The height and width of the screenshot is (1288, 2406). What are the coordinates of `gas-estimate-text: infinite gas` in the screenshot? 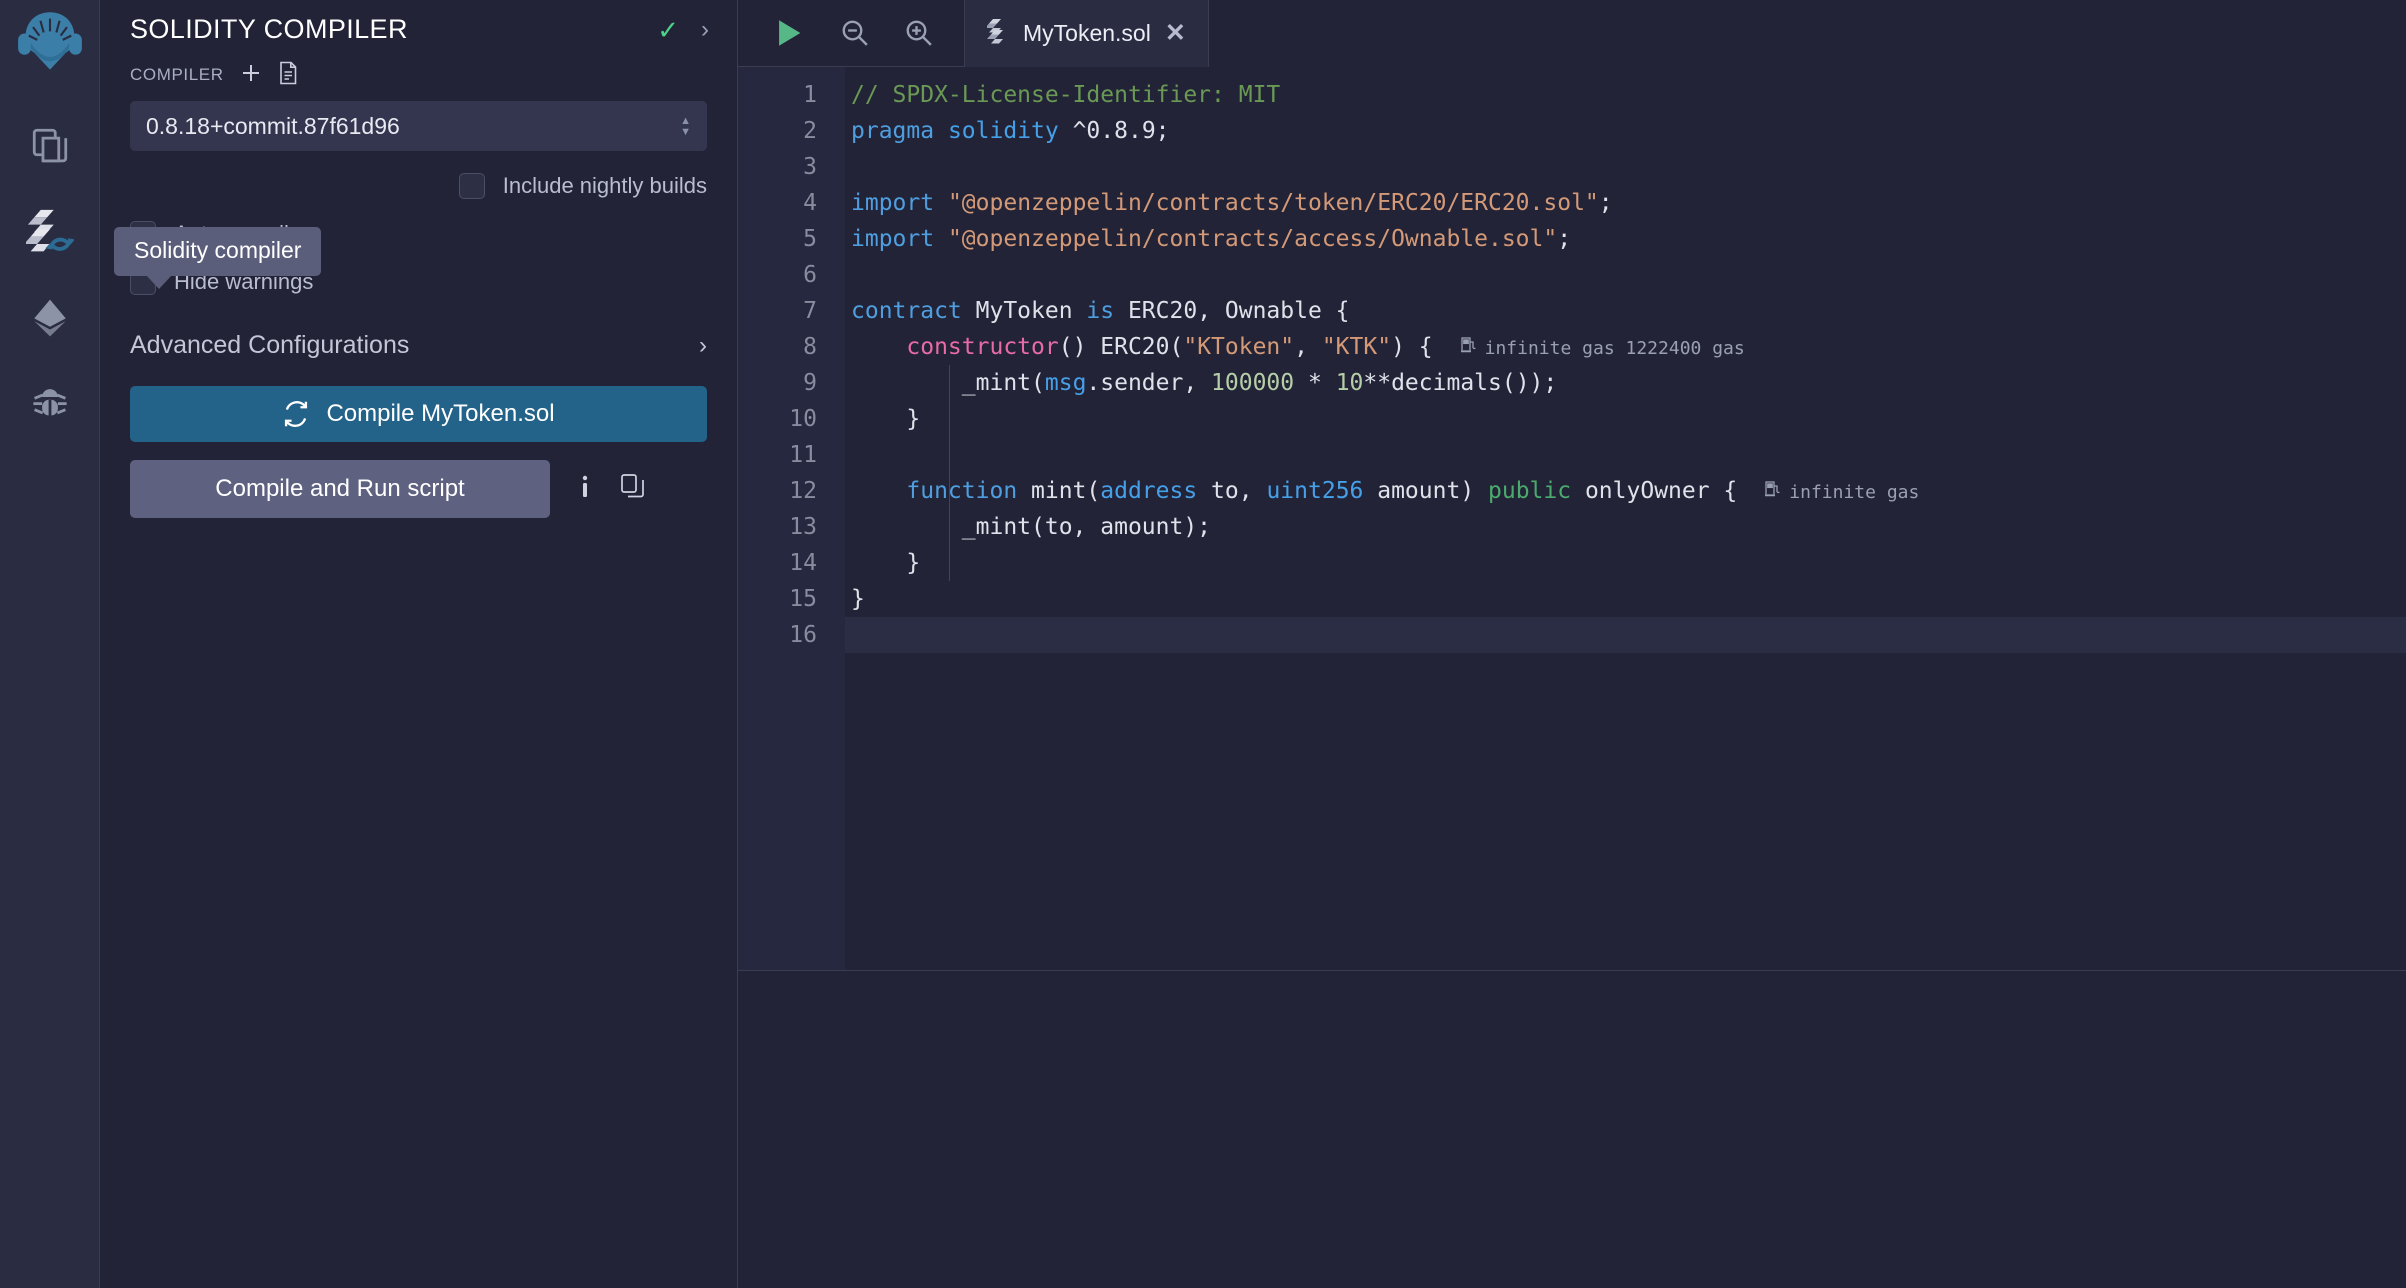 It's located at (1854, 492).